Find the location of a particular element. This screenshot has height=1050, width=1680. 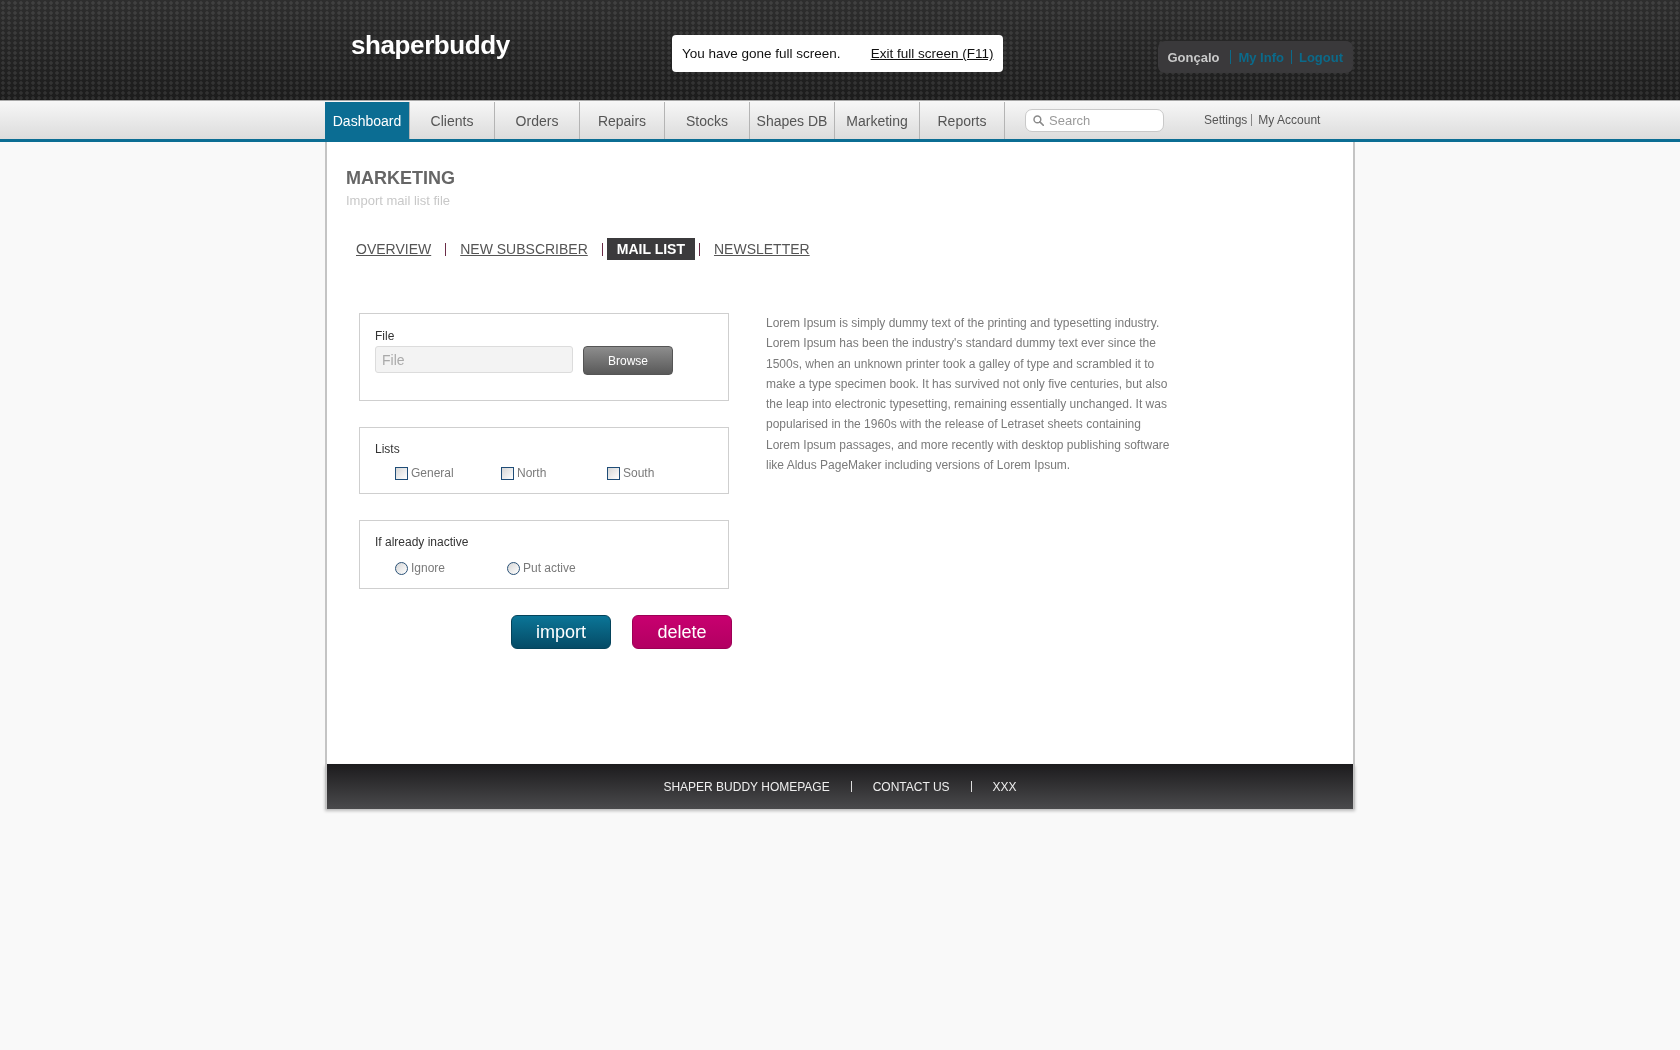

nav-tab: Shapes DB is located at coordinates (792, 120).